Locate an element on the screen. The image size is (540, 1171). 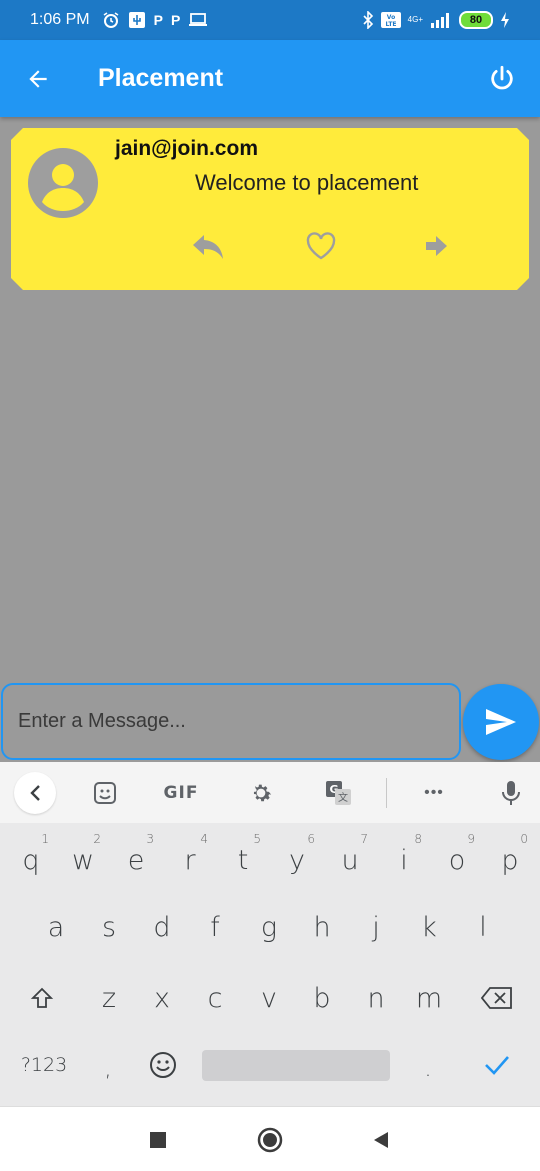
logout-button is located at coordinates (502, 78).